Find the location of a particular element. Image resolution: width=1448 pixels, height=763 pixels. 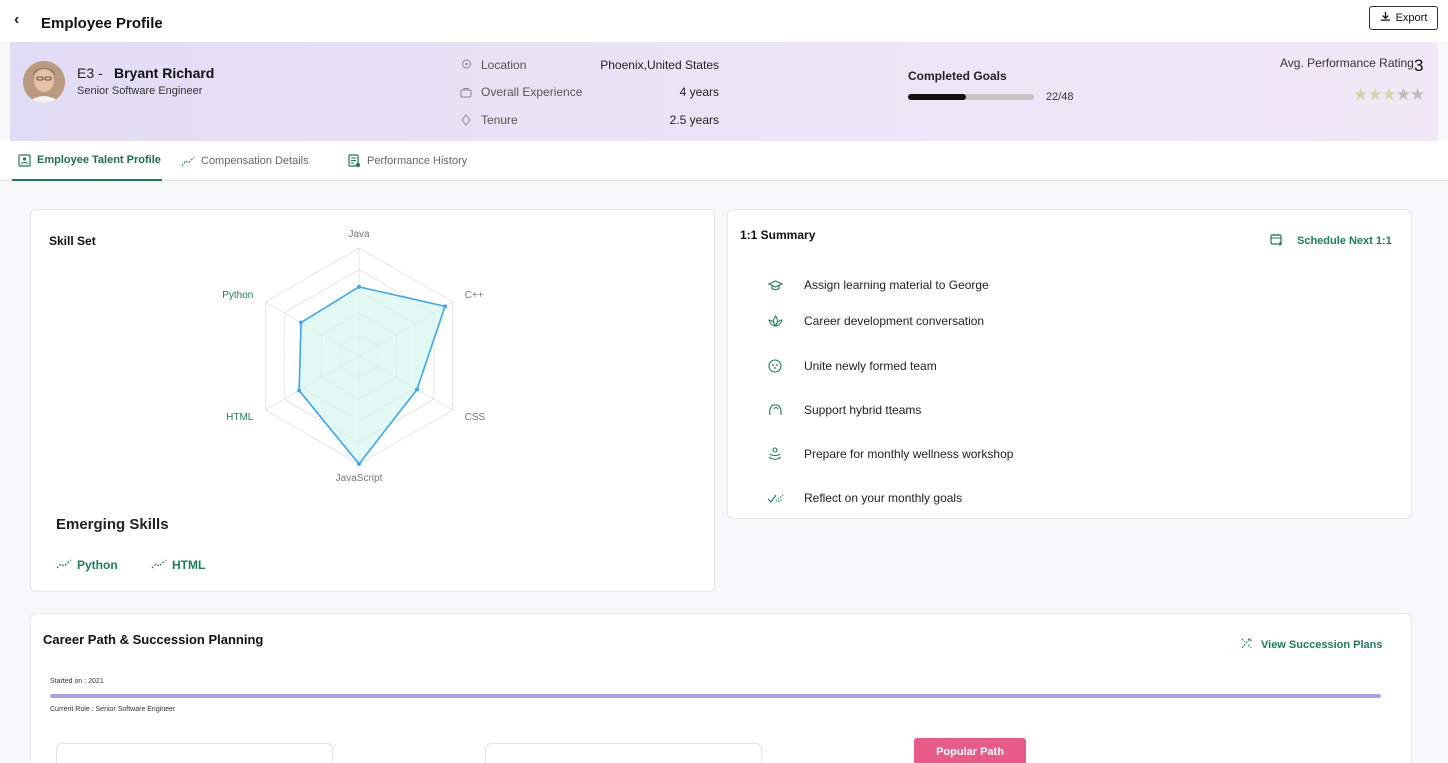

summary-item: Prepare for monthly wellness workshop is located at coordinates (889, 454).